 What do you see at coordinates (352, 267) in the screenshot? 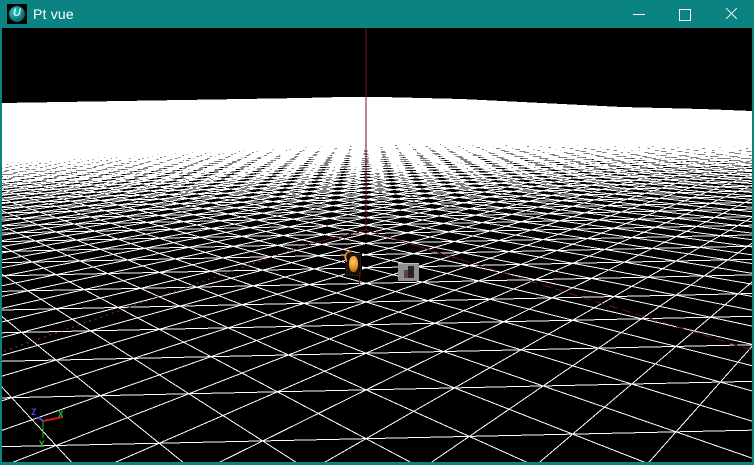
I see `orange-object-sprite` at bounding box center [352, 267].